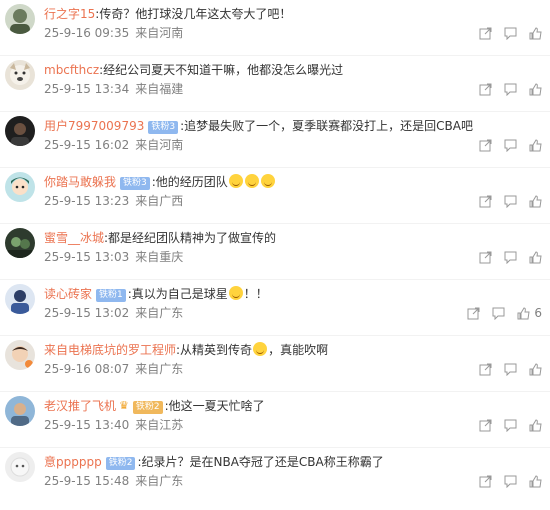 This screenshot has width=550, height=510. Describe the element at coordinates (275, 252) in the screenshot. I see `comment-item: 蜜雪__冰城:都是经纪团队精神为了做宣传的 25-9-15 13:03 来自重庆` at that location.